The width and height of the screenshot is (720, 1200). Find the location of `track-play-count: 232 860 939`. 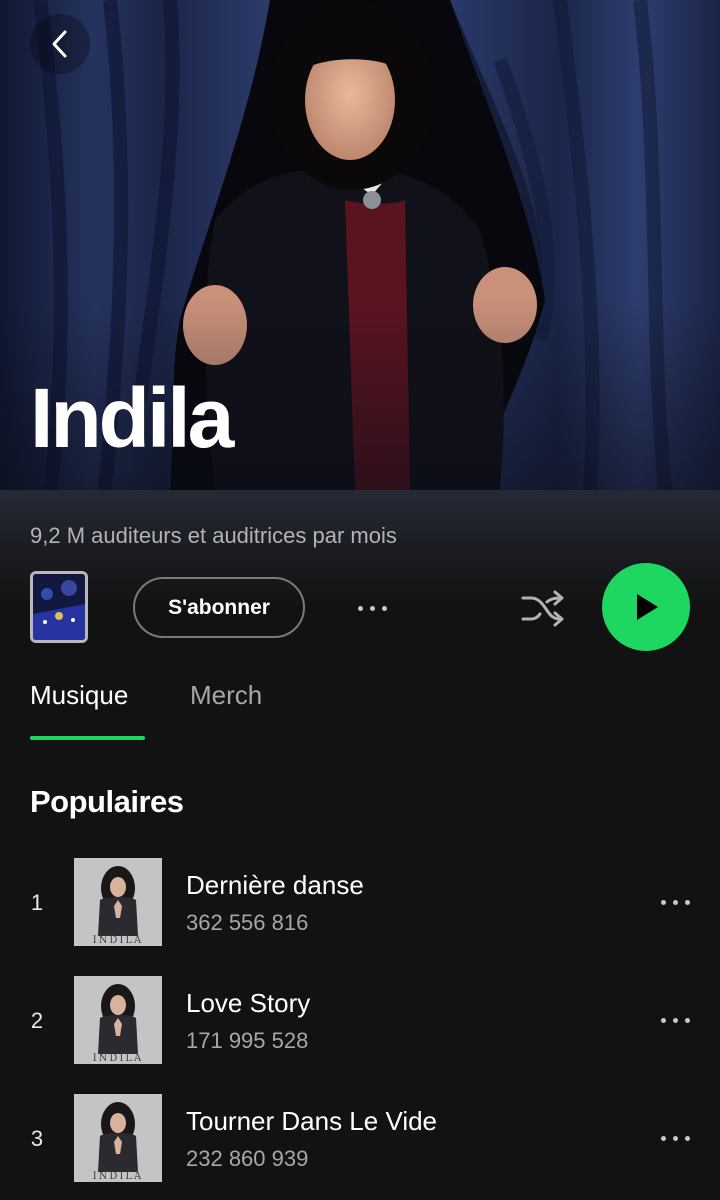

track-play-count: 232 860 939 is located at coordinates (247, 1158).